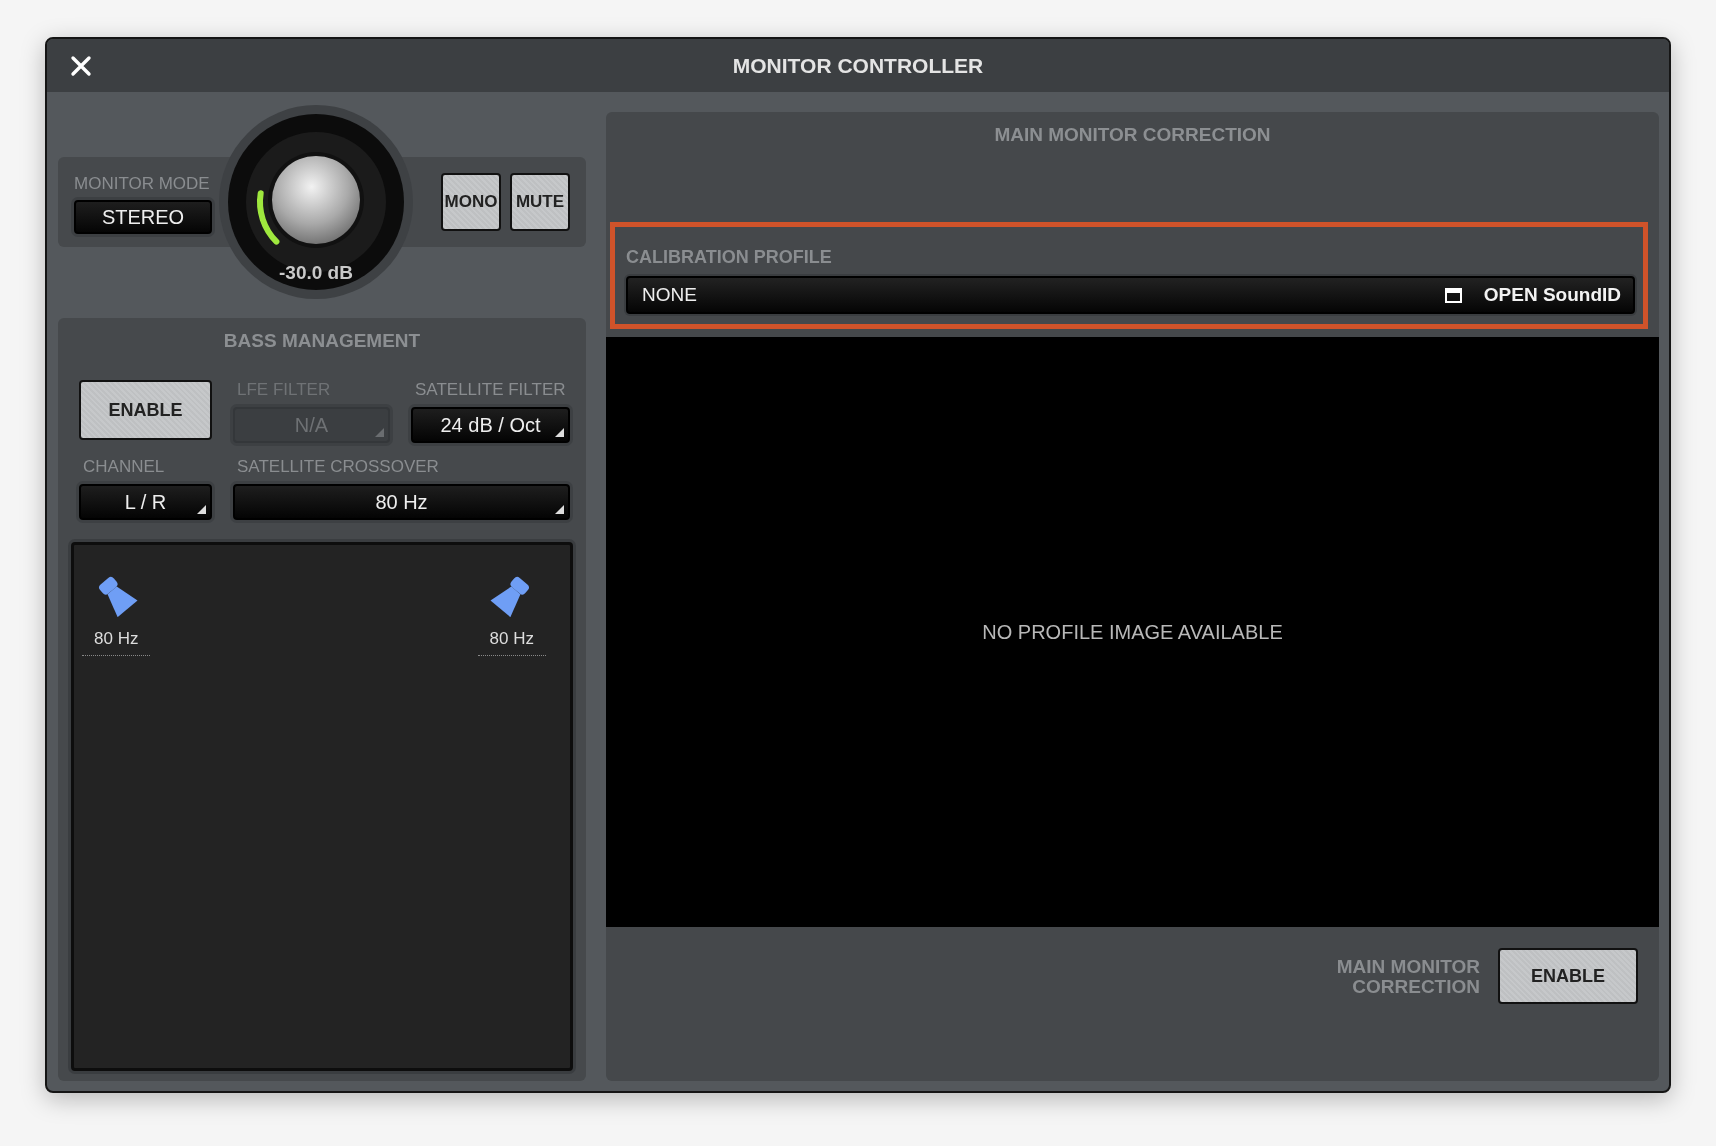 Image resolution: width=1716 pixels, height=1146 pixels. Describe the element at coordinates (81, 65) in the screenshot. I see `close-icon` at that location.